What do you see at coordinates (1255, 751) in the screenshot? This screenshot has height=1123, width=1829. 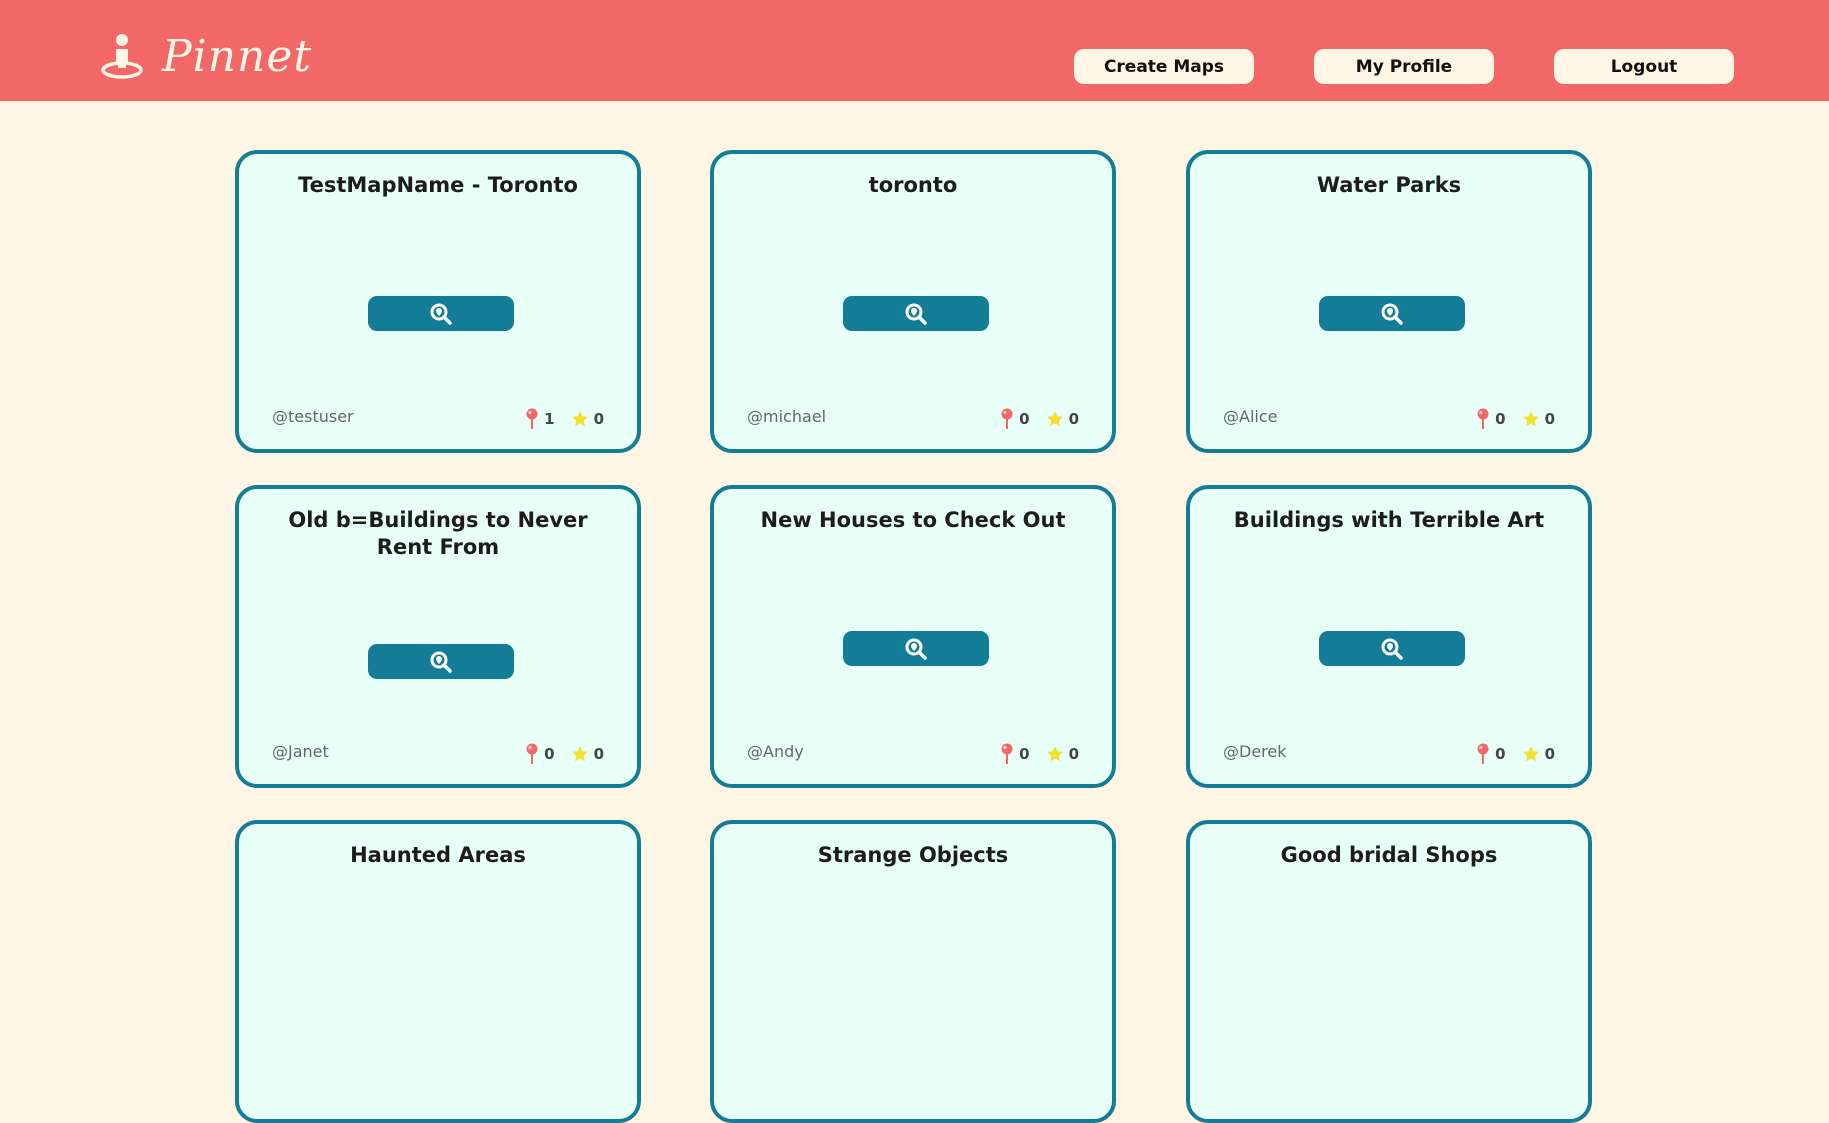 I see `map-owner: @Derek` at bounding box center [1255, 751].